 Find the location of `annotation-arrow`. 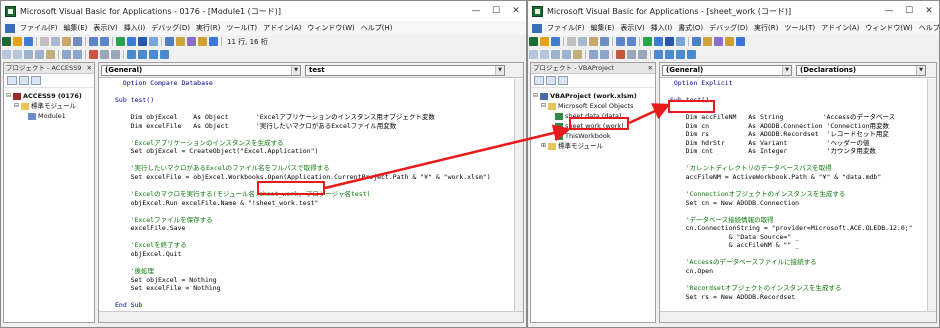

annotation-arrow is located at coordinates (497, 146).